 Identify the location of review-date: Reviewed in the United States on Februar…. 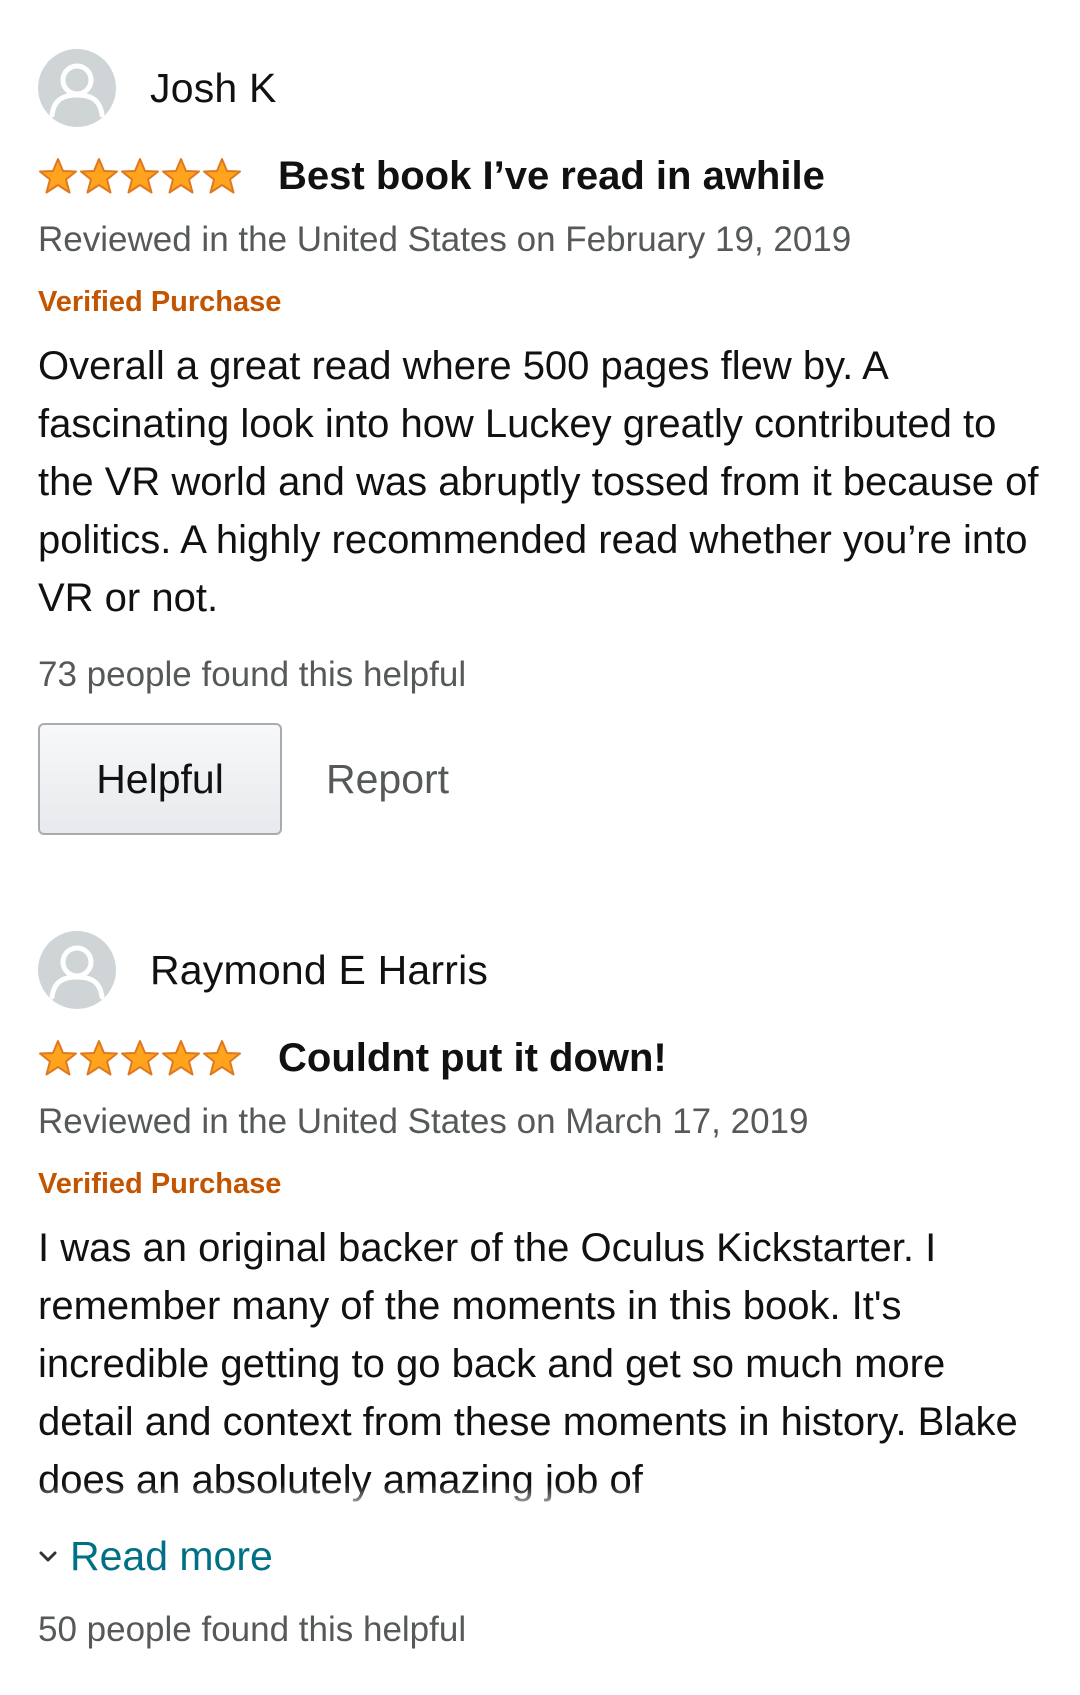
(445, 239).